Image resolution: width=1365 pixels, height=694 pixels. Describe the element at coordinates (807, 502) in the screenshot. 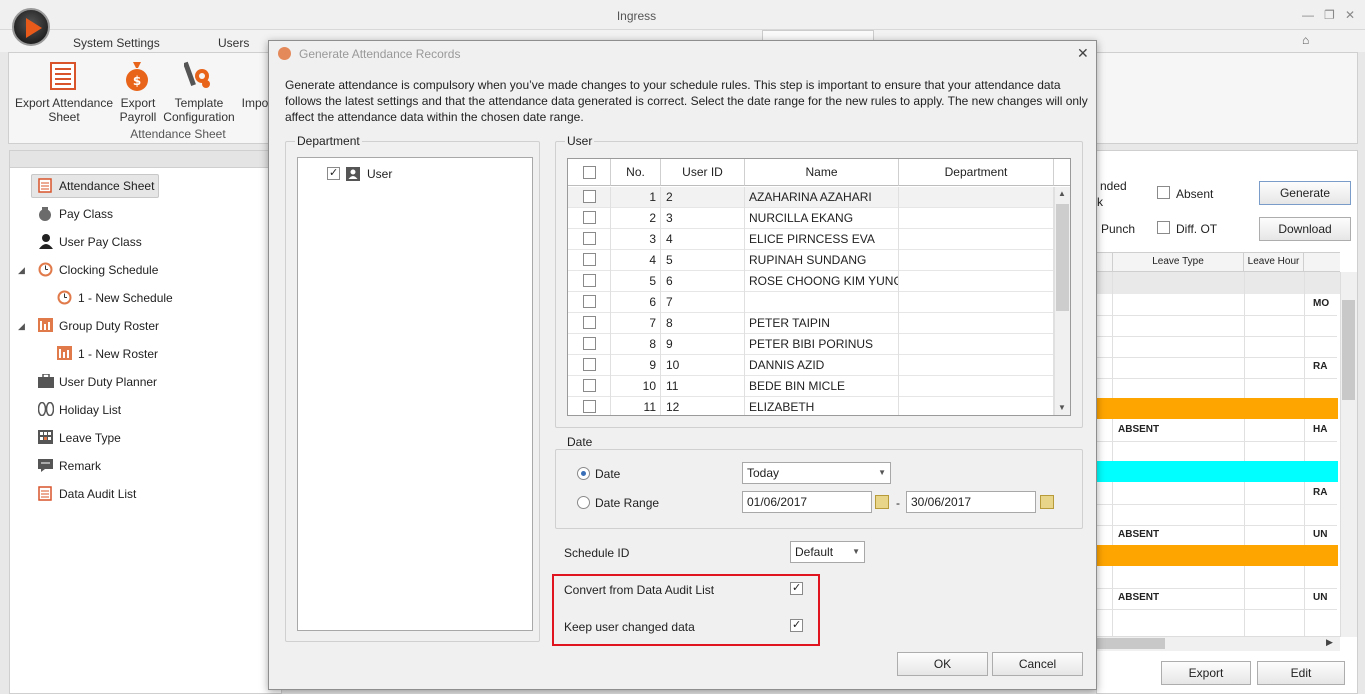

I see `range-from-input: 01/06/2017` at that location.